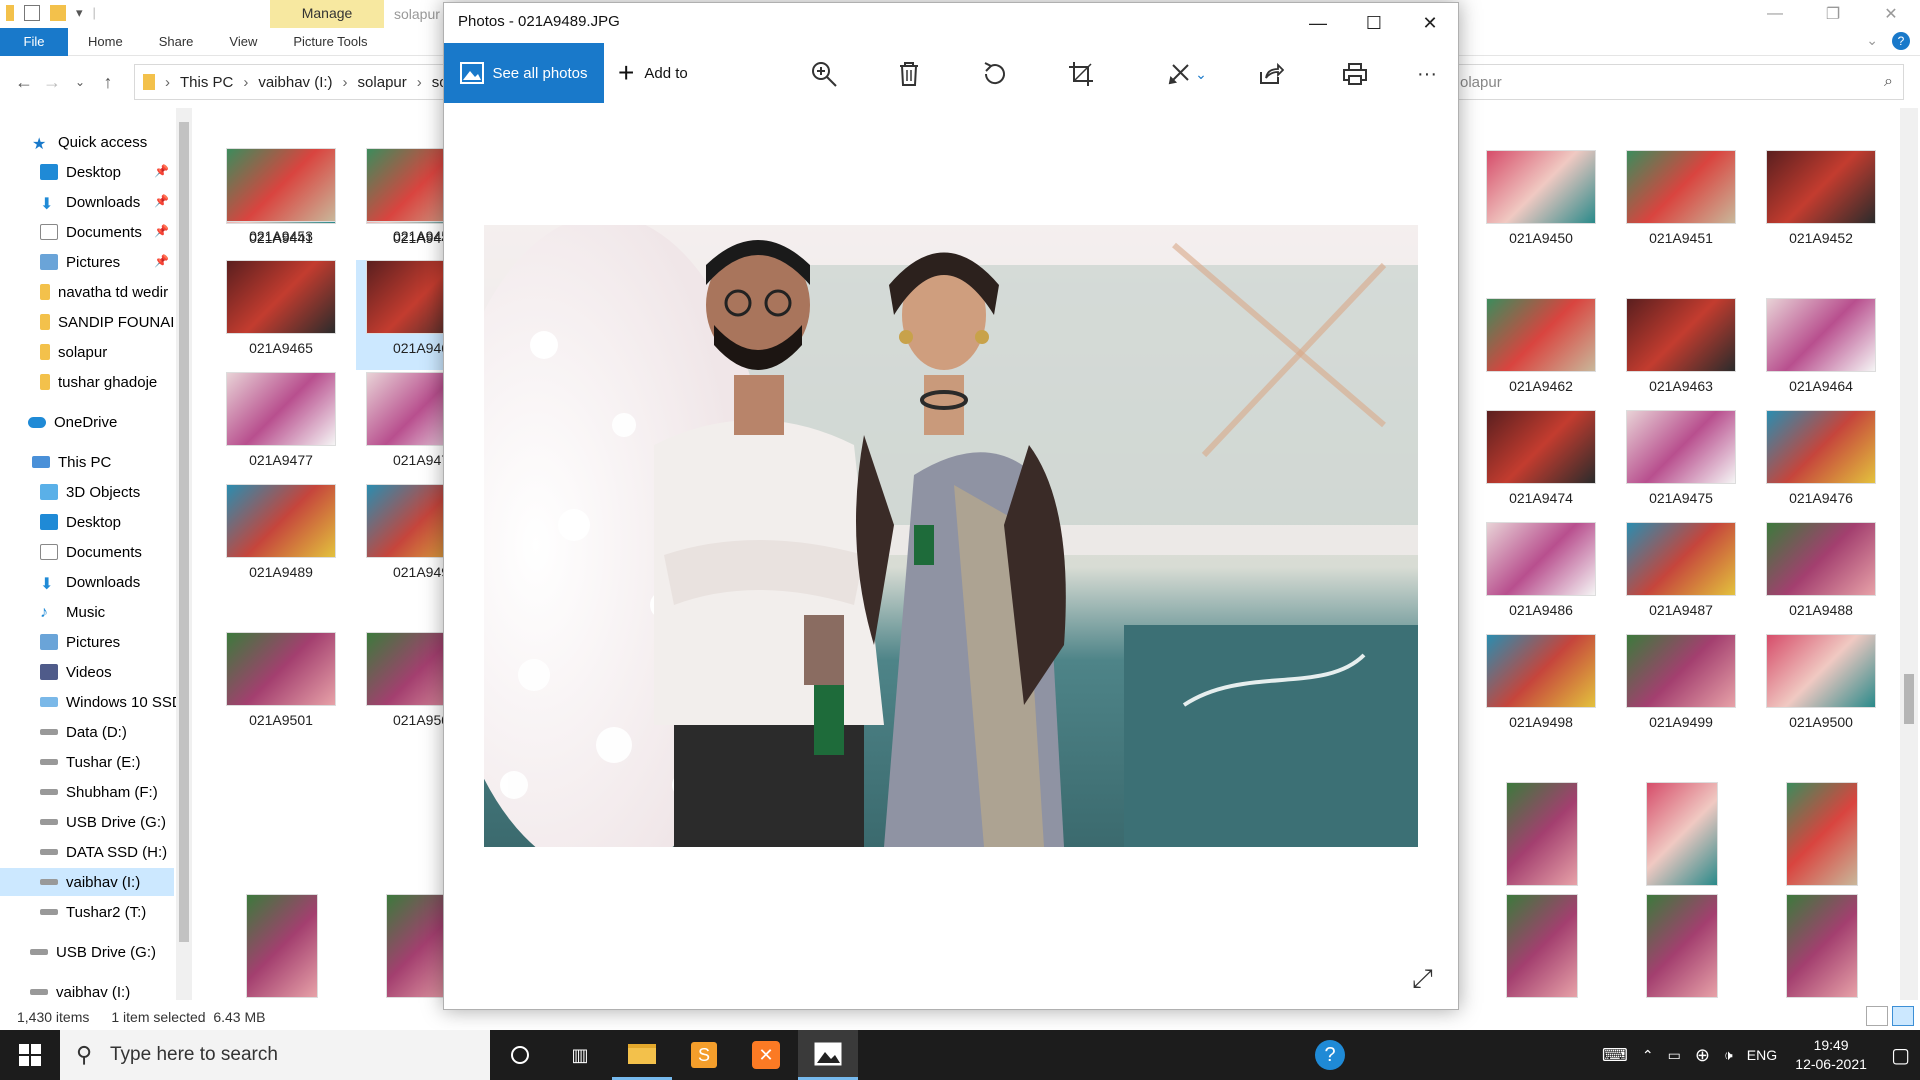 This screenshot has width=1920, height=1080. I want to click on tab-file: File, so click(34, 41).